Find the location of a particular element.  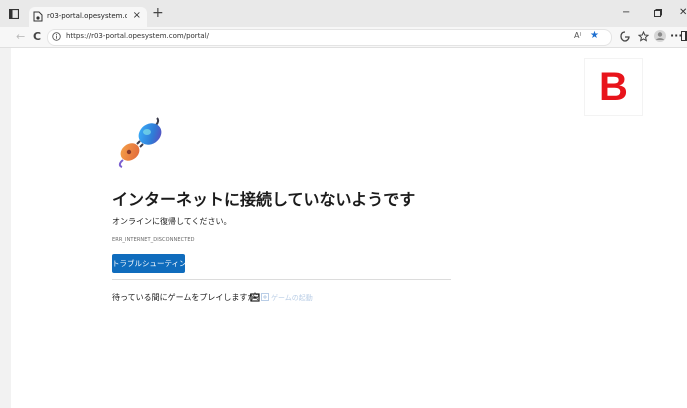

content-divider is located at coordinates (281, 279).